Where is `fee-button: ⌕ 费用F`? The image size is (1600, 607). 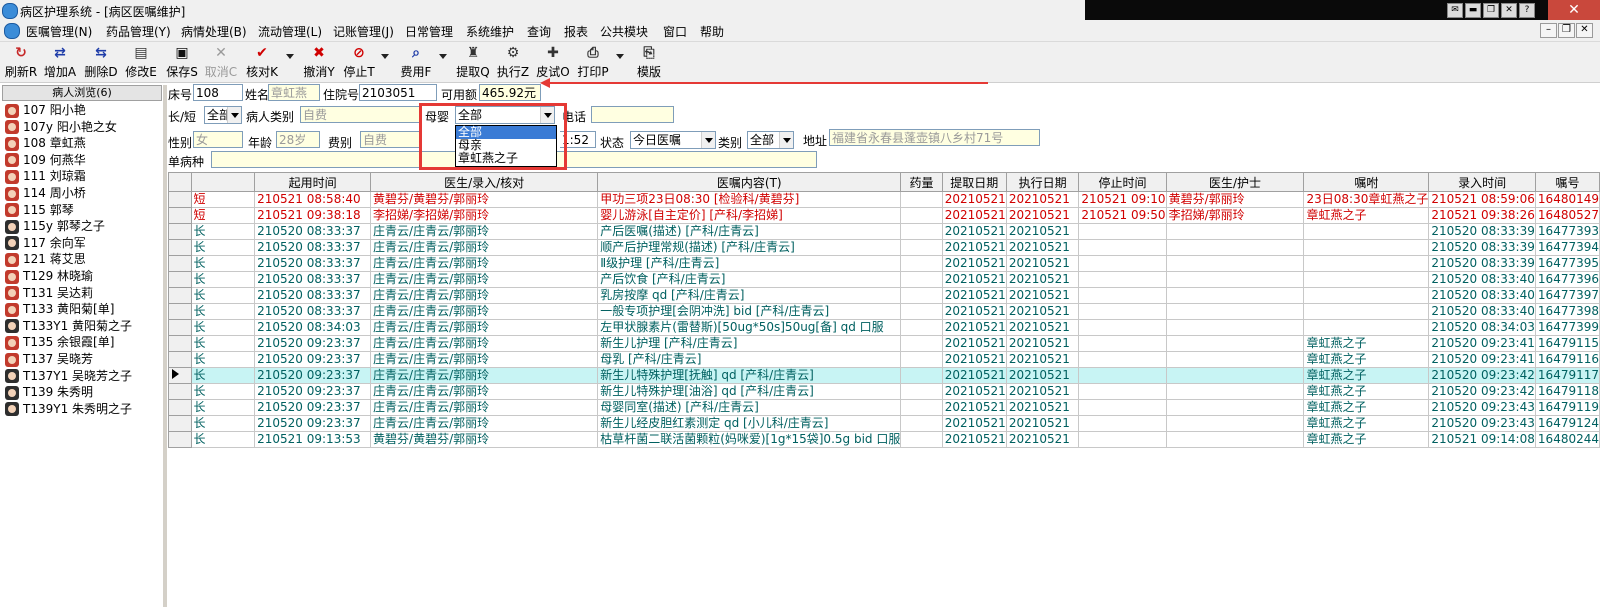
fee-button: ⌕ 费用F is located at coordinates (416, 62).